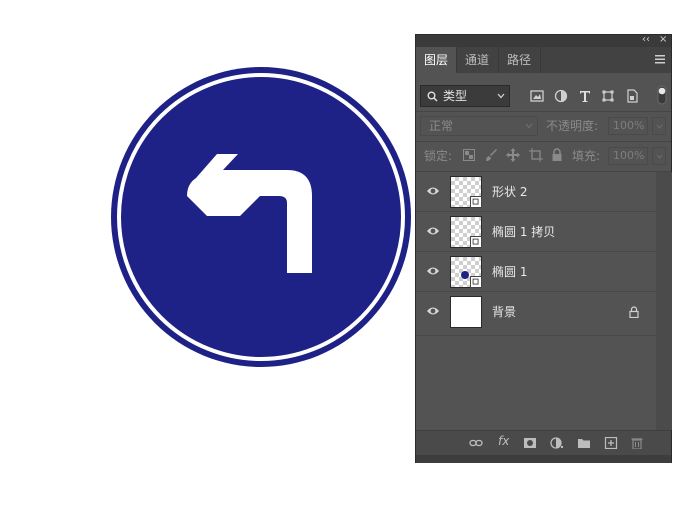 The width and height of the screenshot is (698, 506). Describe the element at coordinates (504, 312) in the screenshot. I see `layer-name: 背景` at that location.